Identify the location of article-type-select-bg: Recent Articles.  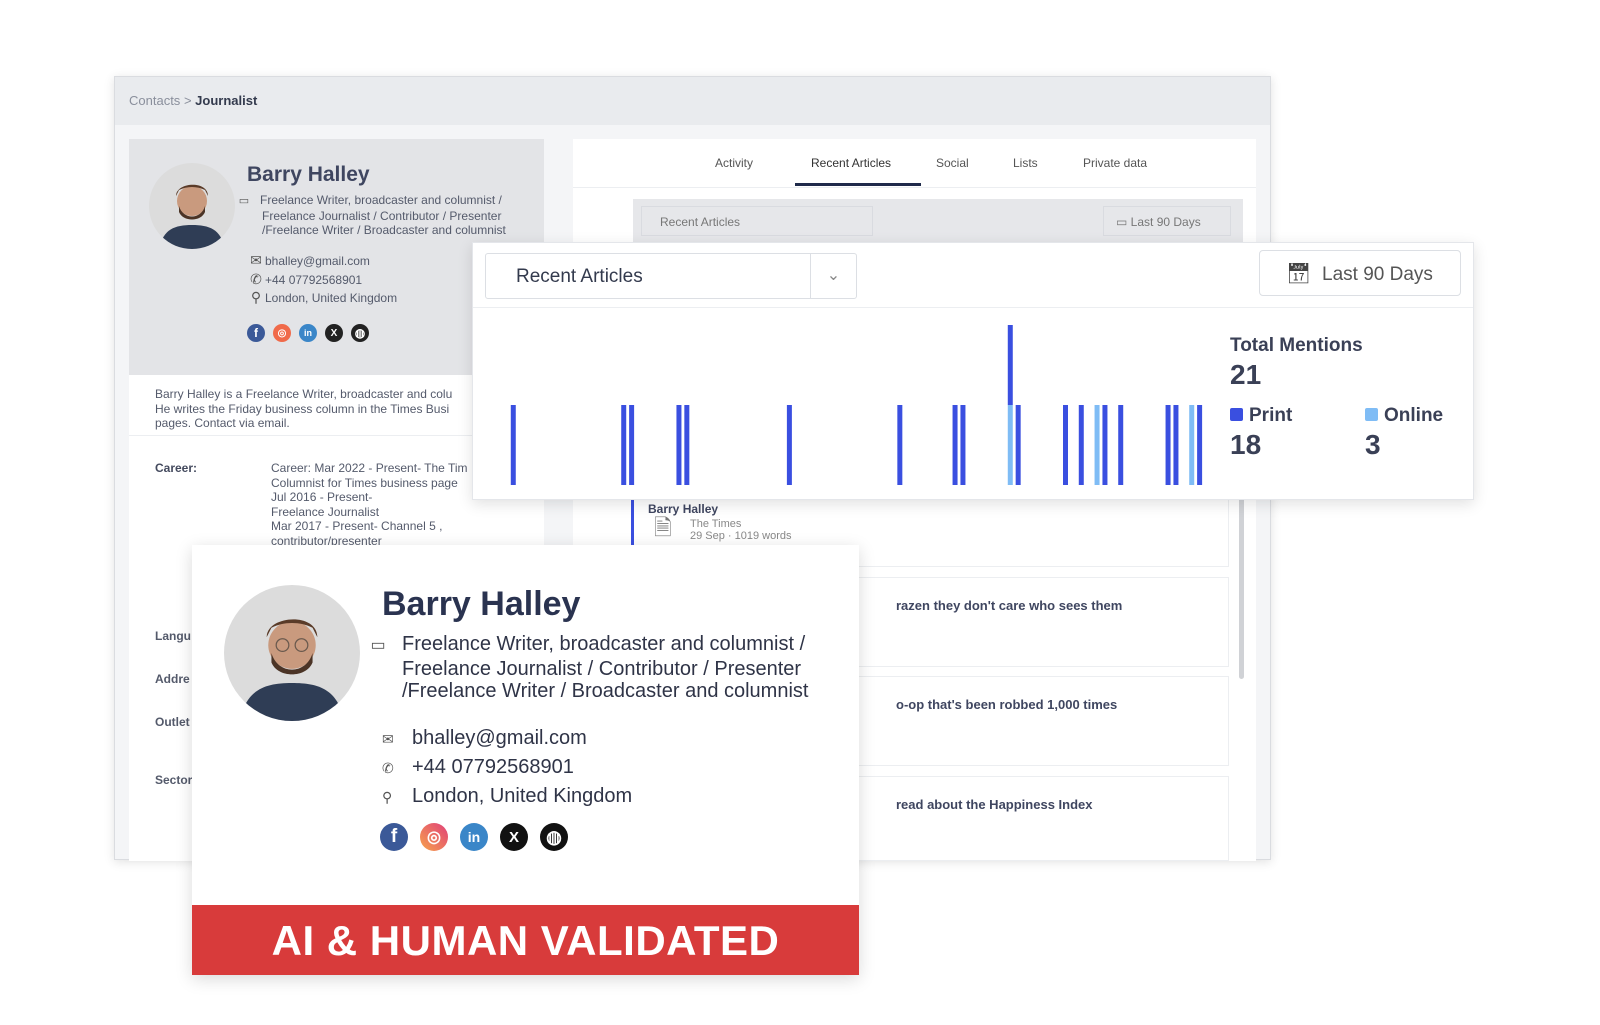
(757, 221).